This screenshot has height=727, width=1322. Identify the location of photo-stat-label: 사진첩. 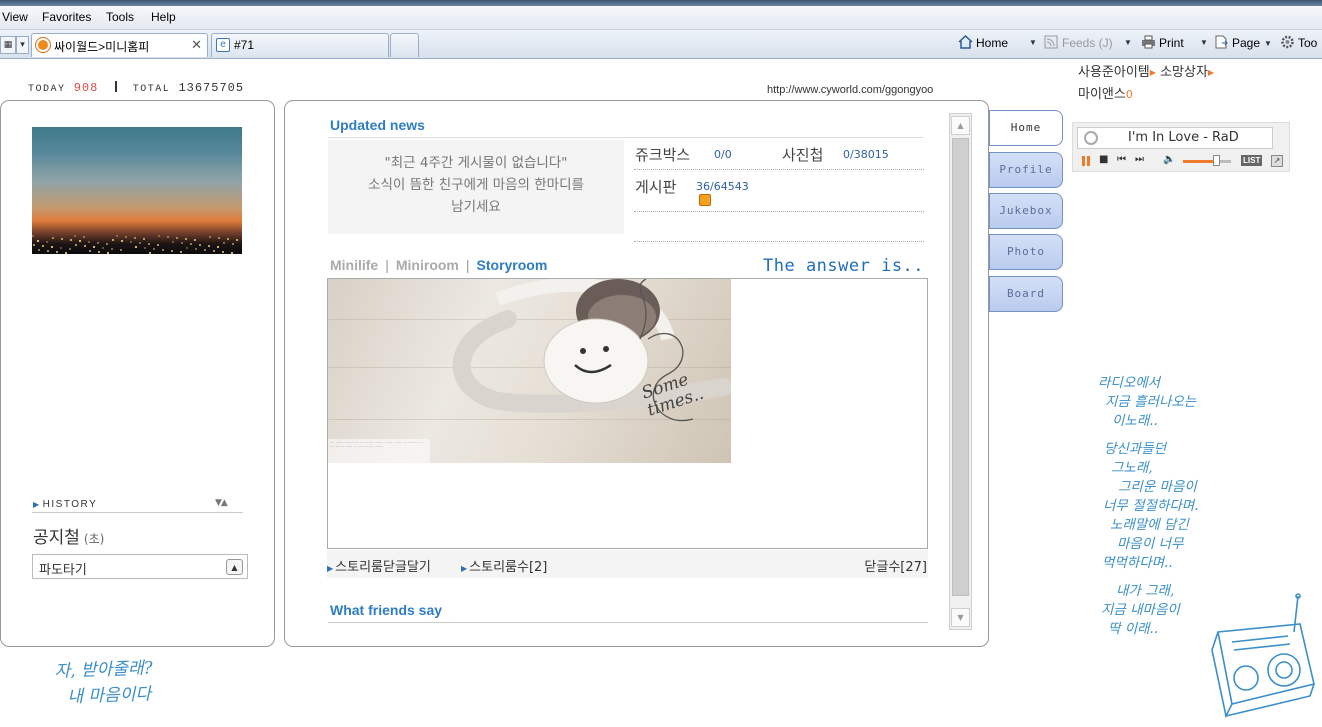
(802, 154).